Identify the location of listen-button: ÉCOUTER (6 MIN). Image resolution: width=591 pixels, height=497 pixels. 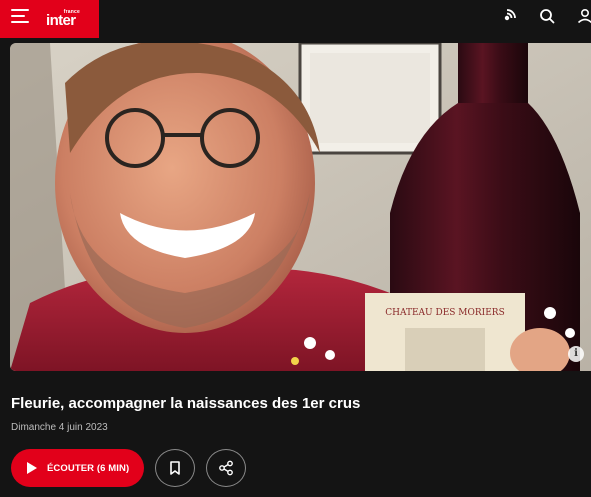
(77, 468).